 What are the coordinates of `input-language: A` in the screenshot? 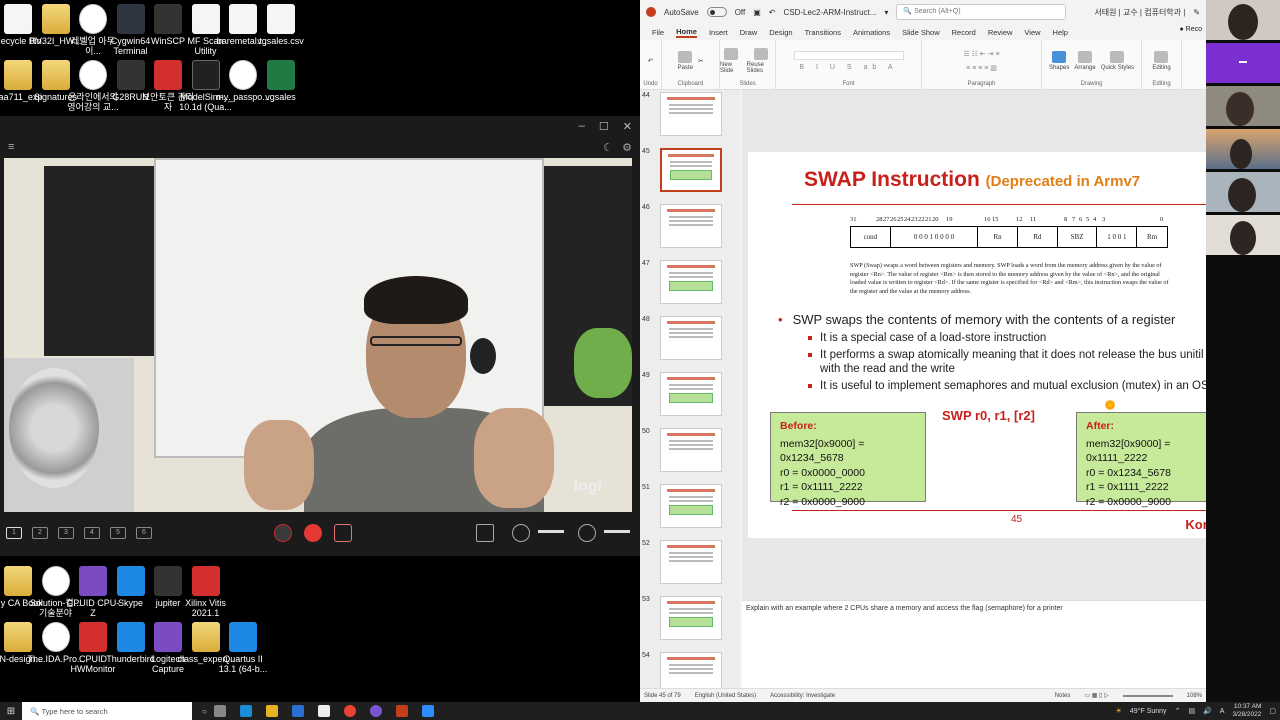 It's located at (1222, 711).